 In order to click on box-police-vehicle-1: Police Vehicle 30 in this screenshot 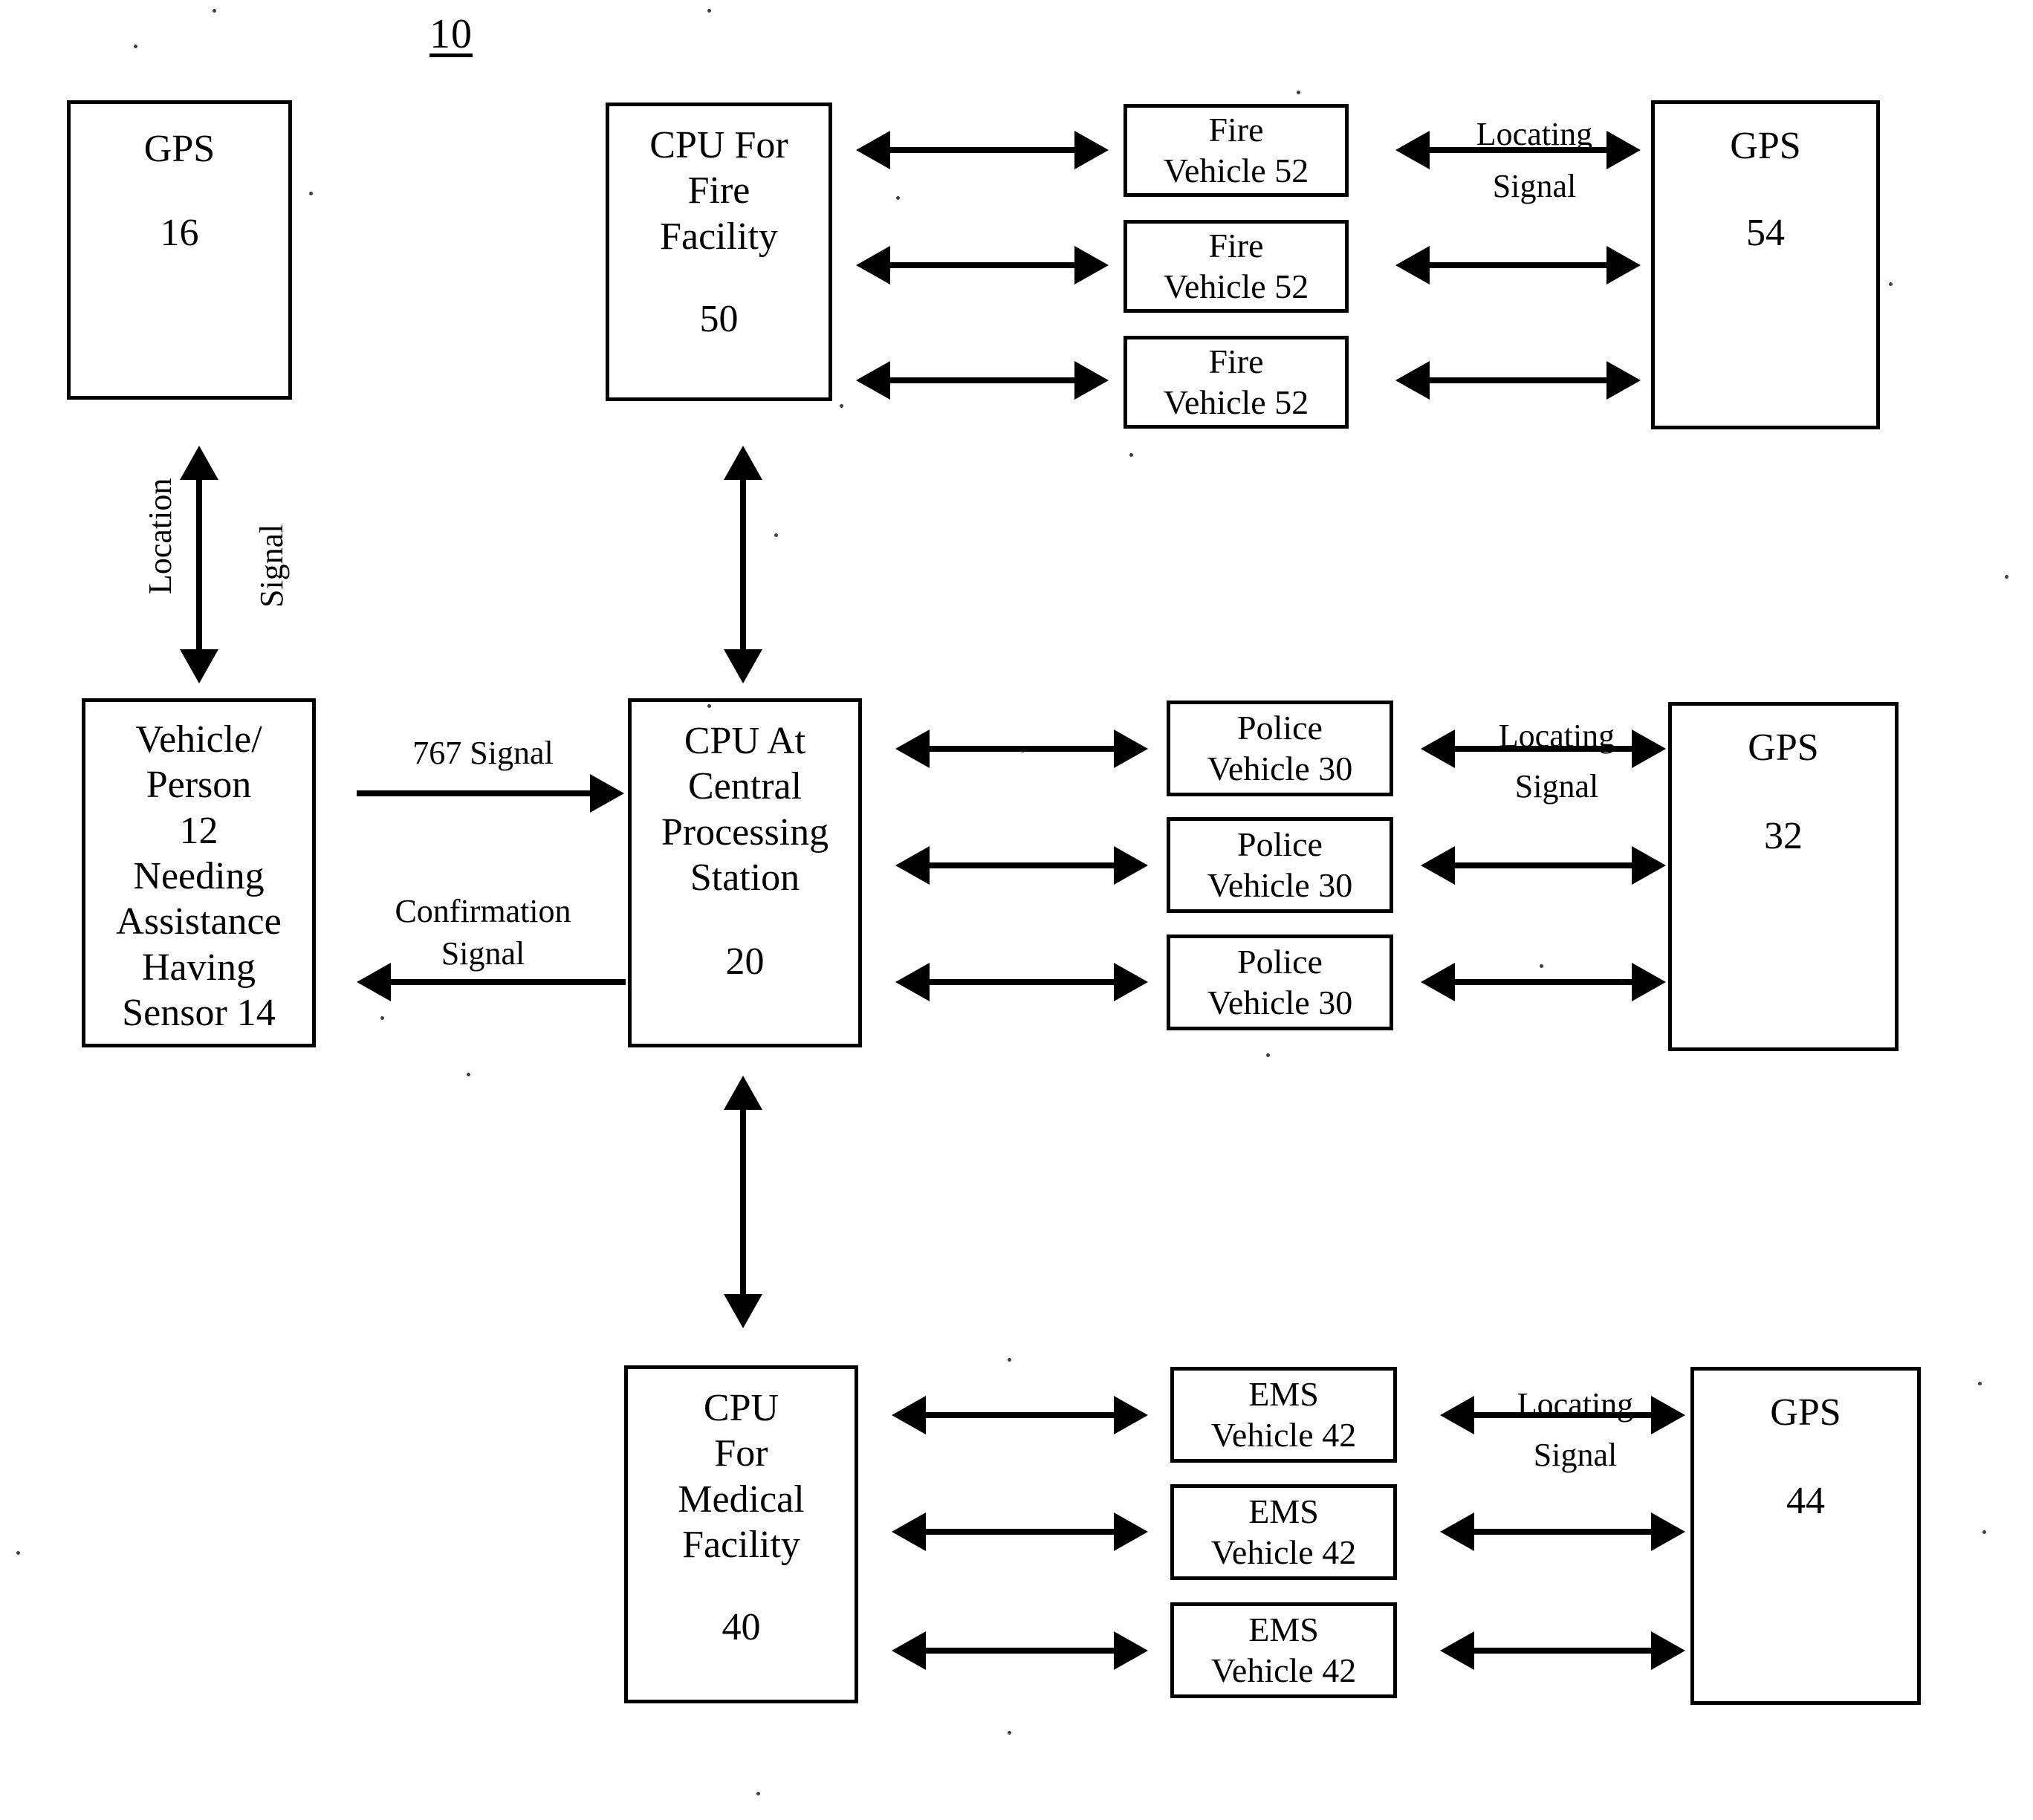, I will do `click(1280, 749)`.